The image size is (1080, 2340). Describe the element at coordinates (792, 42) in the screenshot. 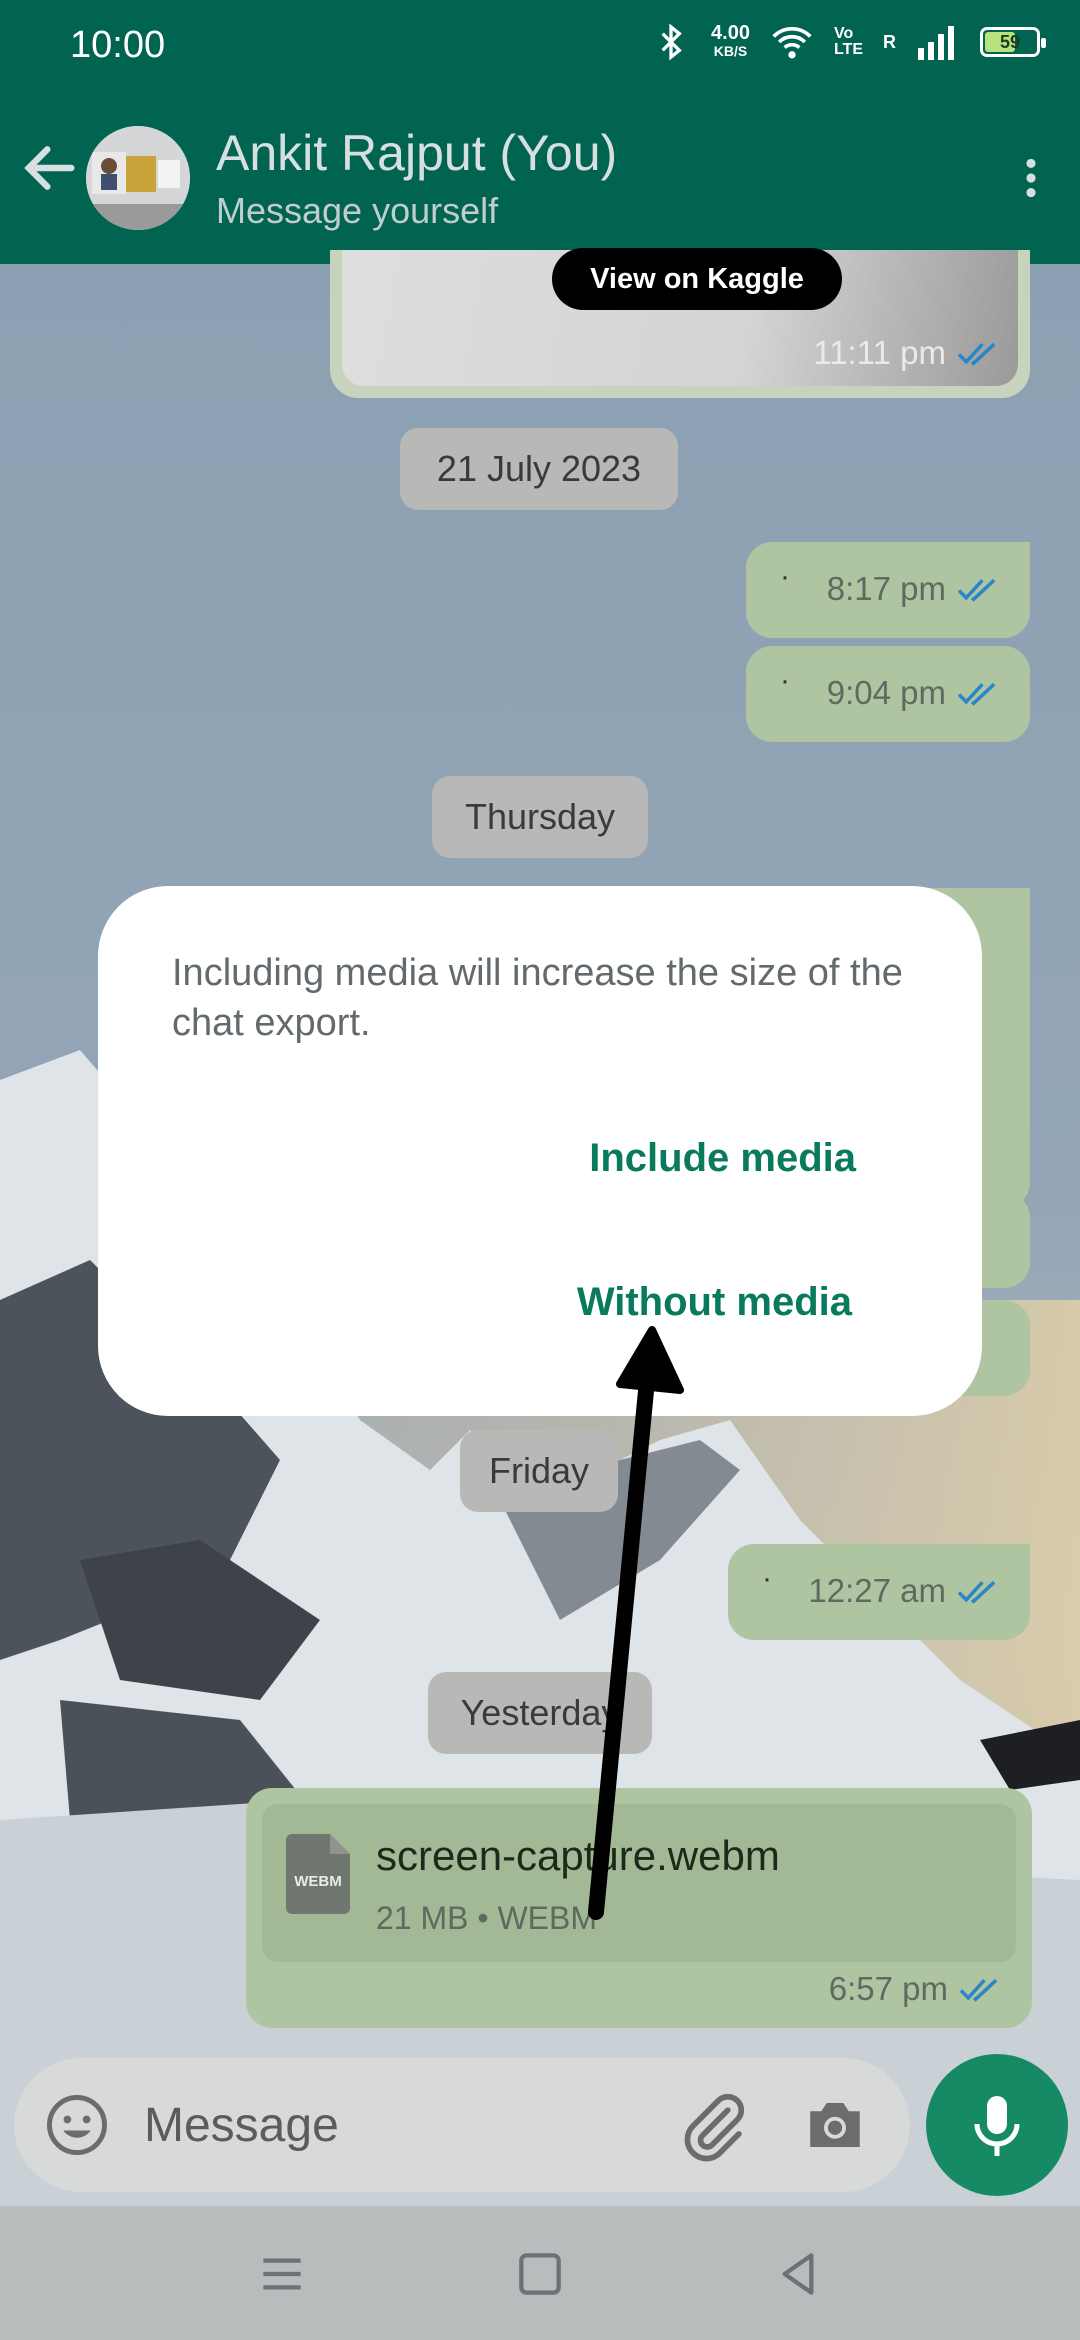

I see `wifi-icon` at that location.